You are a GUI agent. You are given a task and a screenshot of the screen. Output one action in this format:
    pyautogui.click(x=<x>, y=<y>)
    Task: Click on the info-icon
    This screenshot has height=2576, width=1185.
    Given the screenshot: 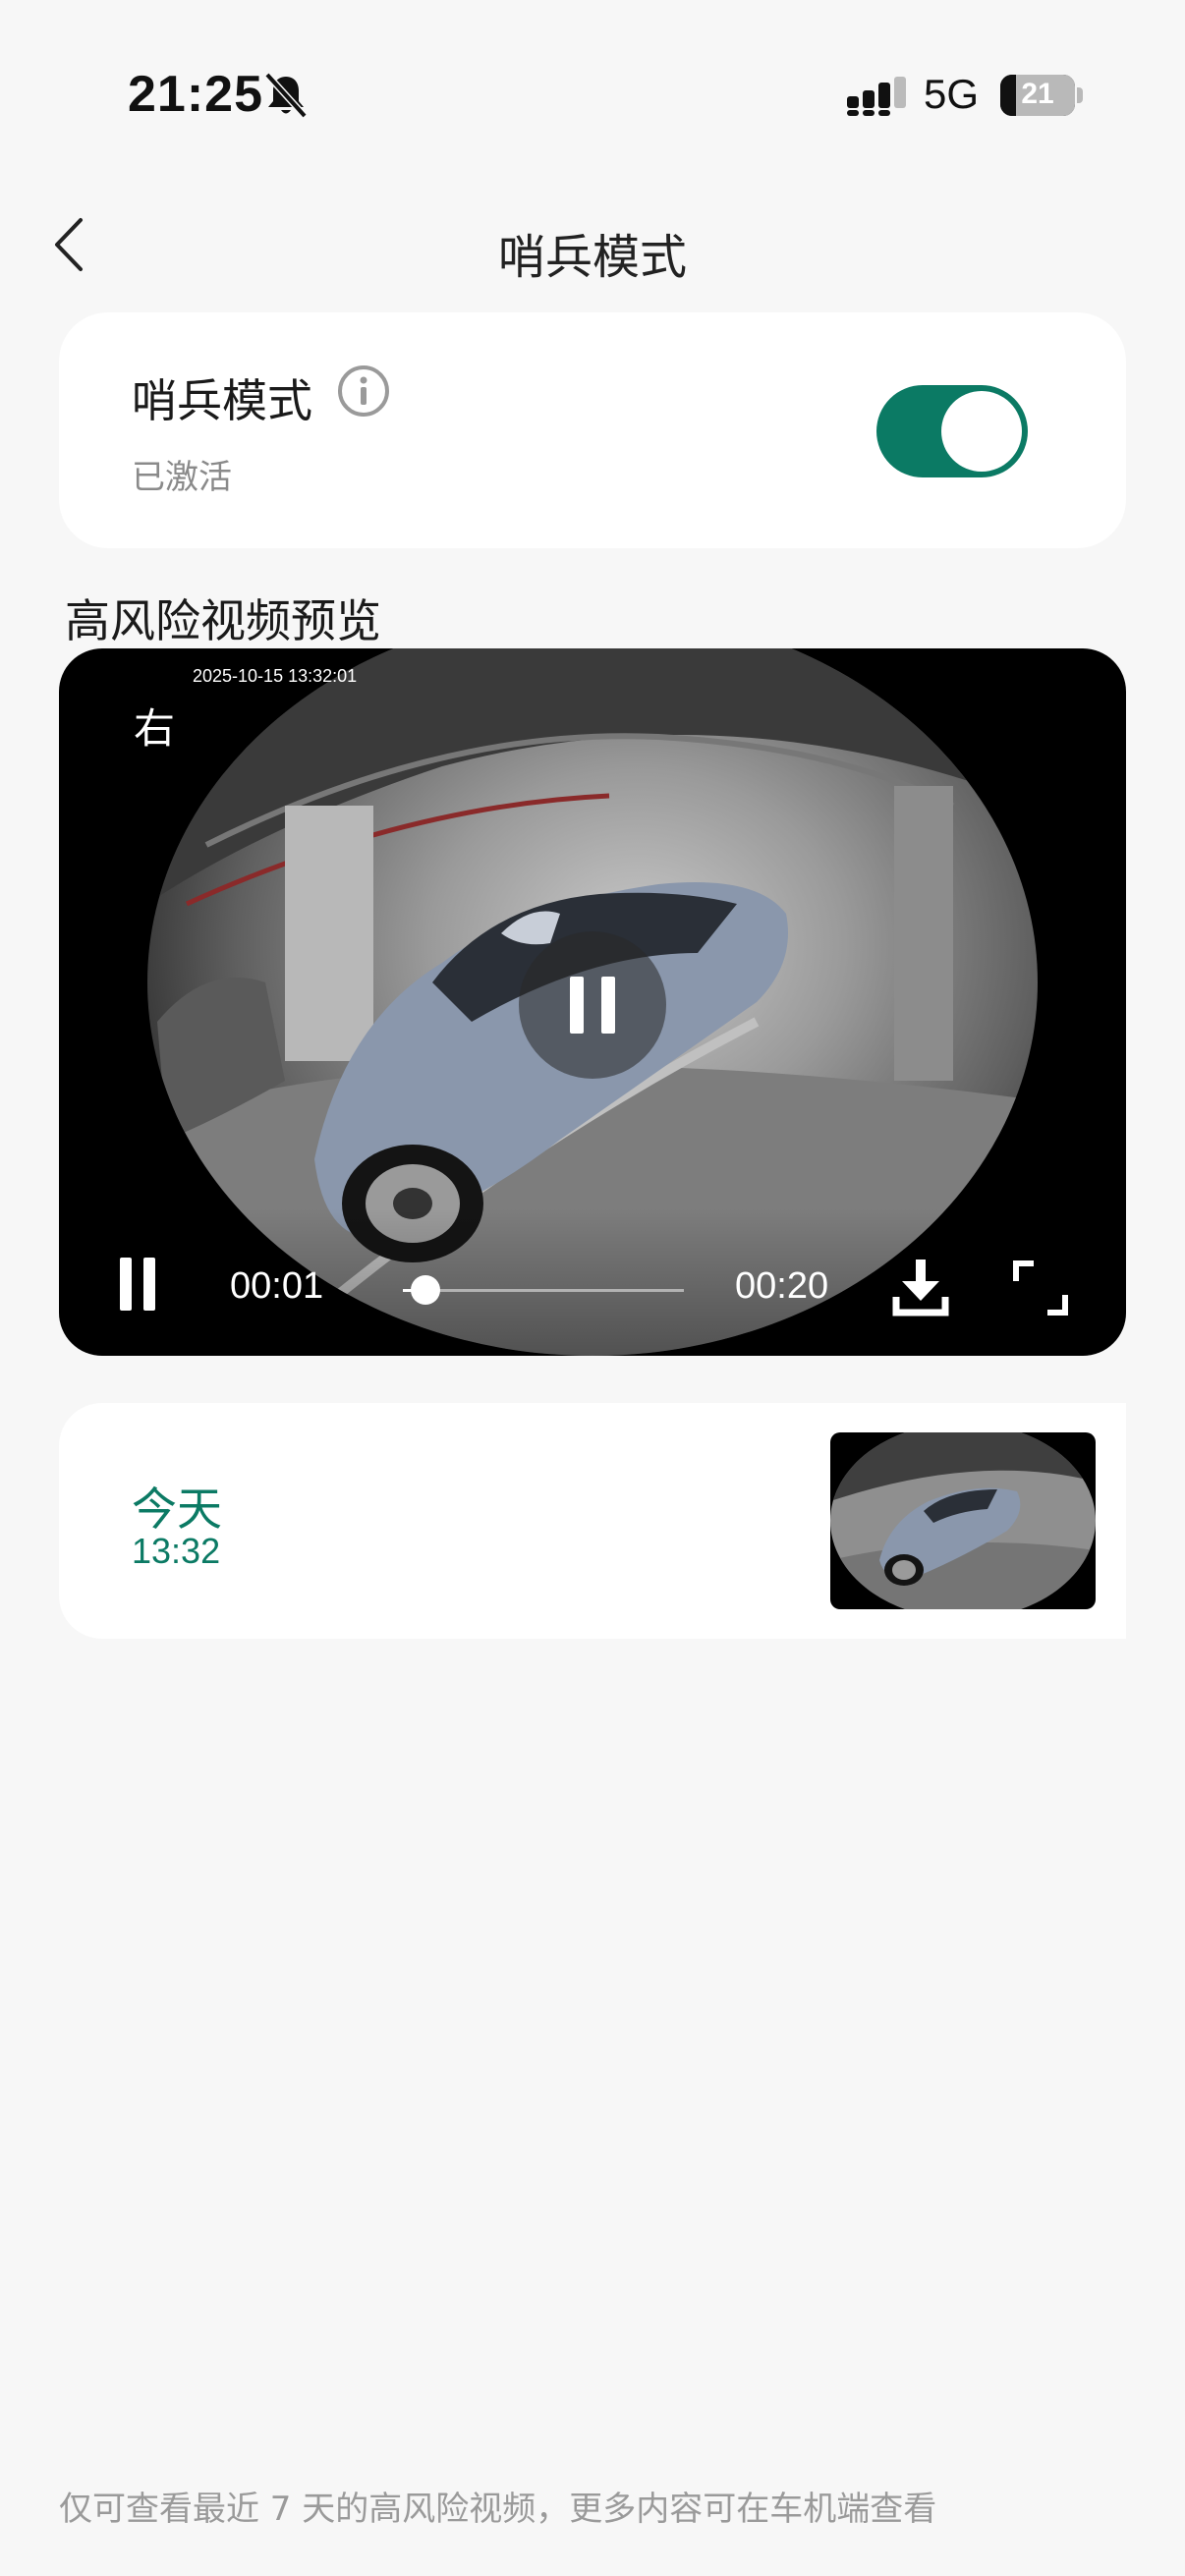 What is the action you would take?
    pyautogui.click(x=364, y=391)
    